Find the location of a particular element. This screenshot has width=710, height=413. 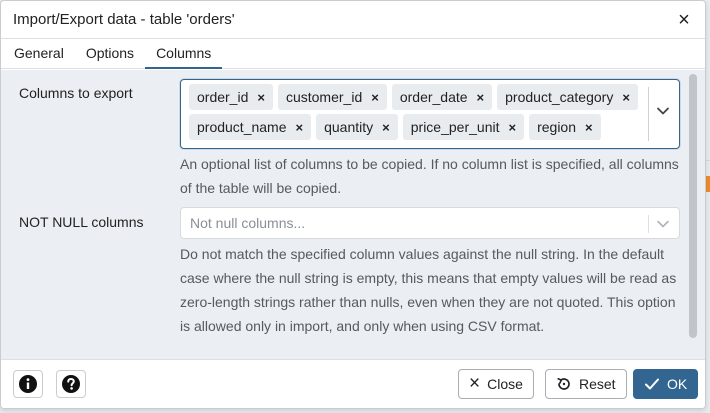

not-null-columns-label: NOT NULL columns is located at coordinates (81, 222).